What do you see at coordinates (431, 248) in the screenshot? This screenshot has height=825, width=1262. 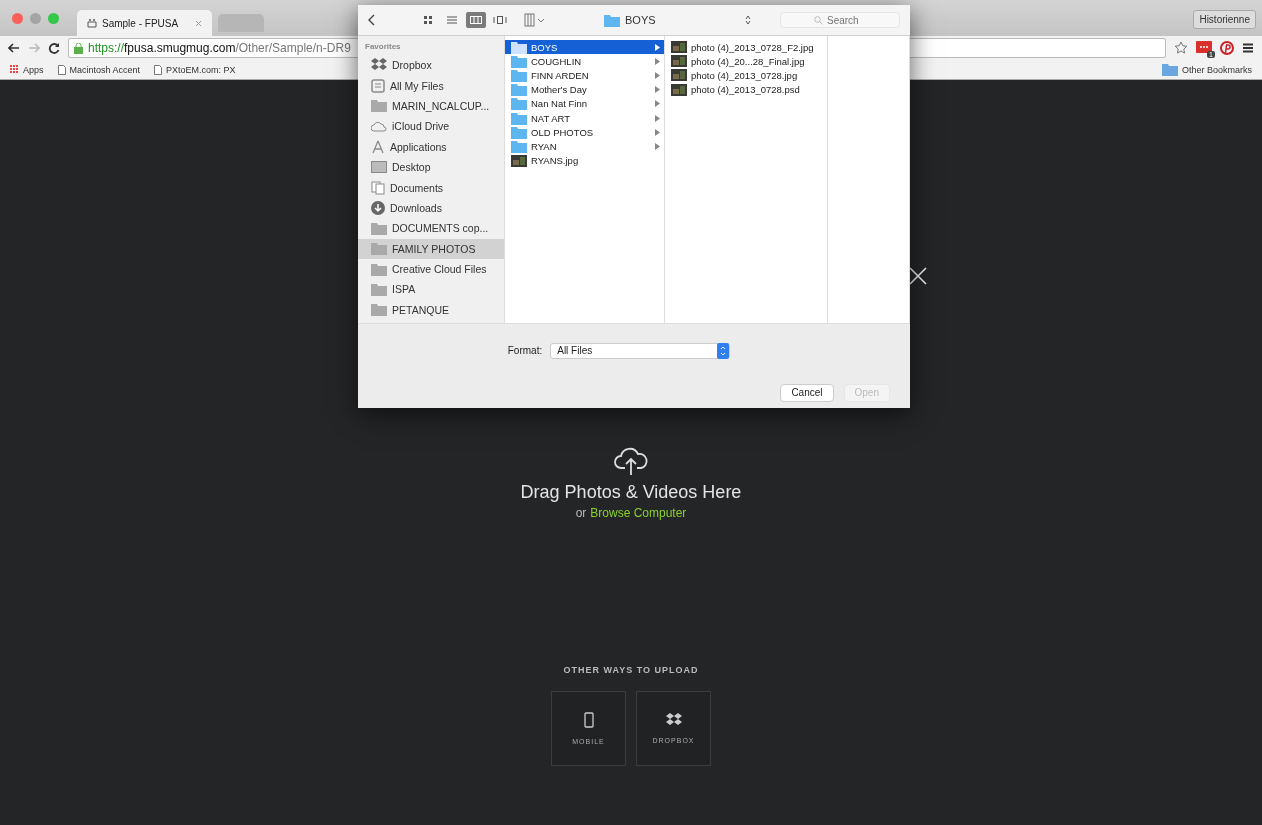 I see `sidebar-item: FAMILY PHOTOS` at bounding box center [431, 248].